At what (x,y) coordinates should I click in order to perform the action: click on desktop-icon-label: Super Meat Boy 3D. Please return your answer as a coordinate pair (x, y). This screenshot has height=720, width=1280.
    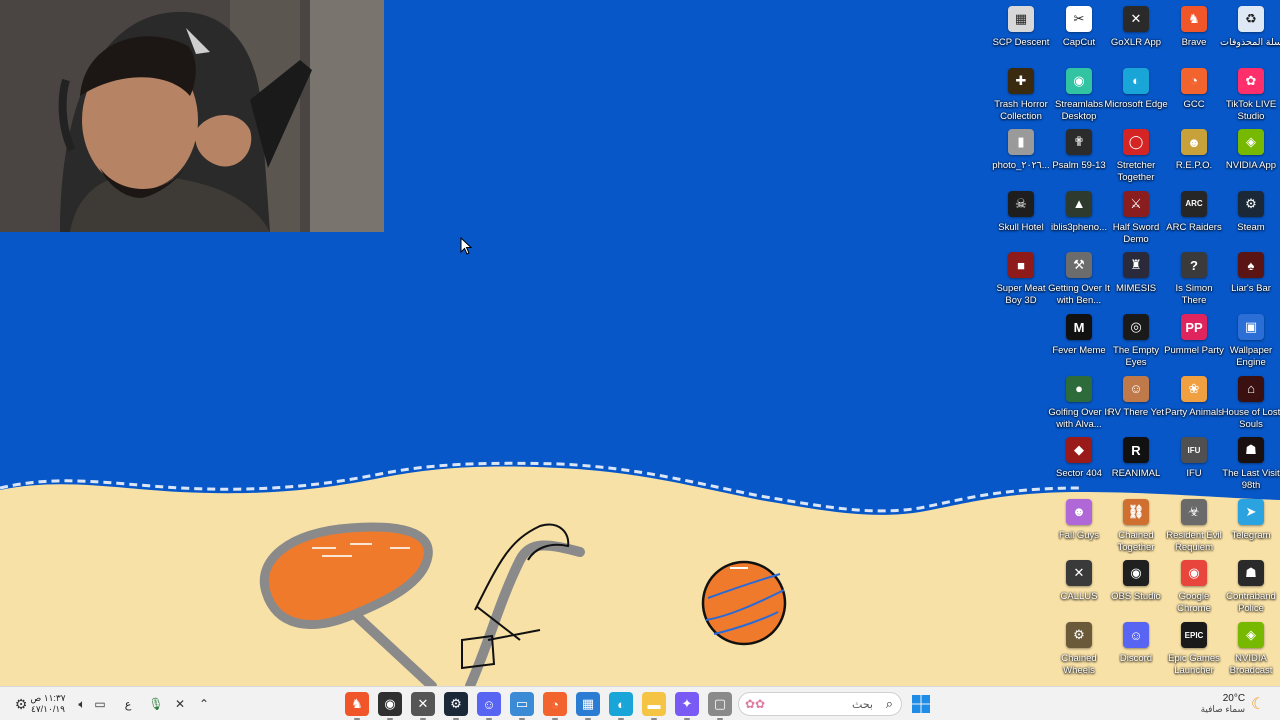
    Looking at the image, I should click on (1021, 295).